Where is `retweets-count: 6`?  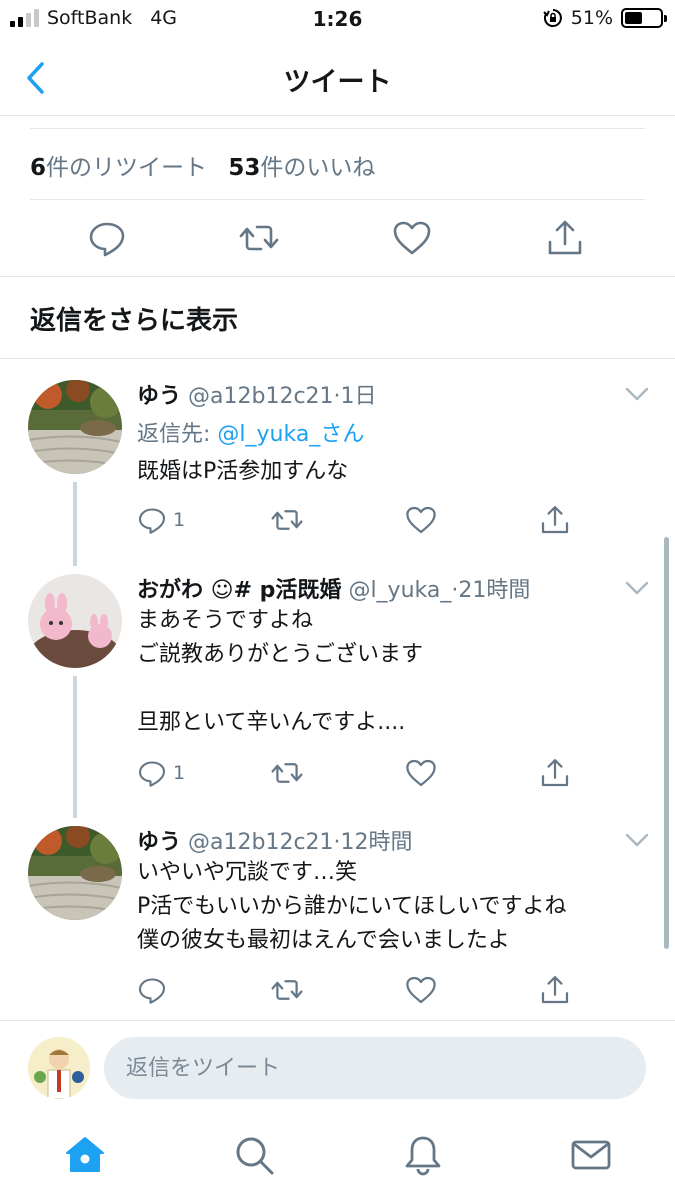 retweets-count: 6 is located at coordinates (38, 168).